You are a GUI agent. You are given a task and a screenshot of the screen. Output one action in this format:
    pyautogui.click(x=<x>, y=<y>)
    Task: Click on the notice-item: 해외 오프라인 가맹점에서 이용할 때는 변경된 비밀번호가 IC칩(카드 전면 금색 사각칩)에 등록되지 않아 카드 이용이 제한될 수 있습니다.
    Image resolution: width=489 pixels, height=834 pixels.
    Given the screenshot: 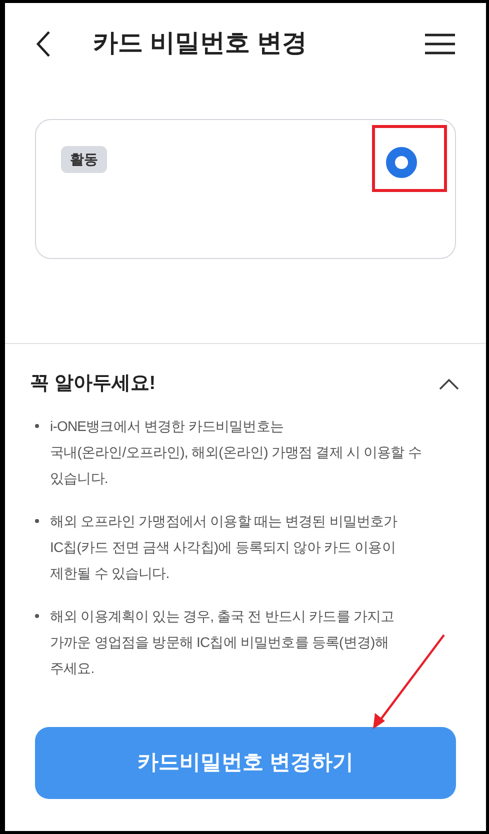 What is the action you would take?
    pyautogui.click(x=224, y=547)
    